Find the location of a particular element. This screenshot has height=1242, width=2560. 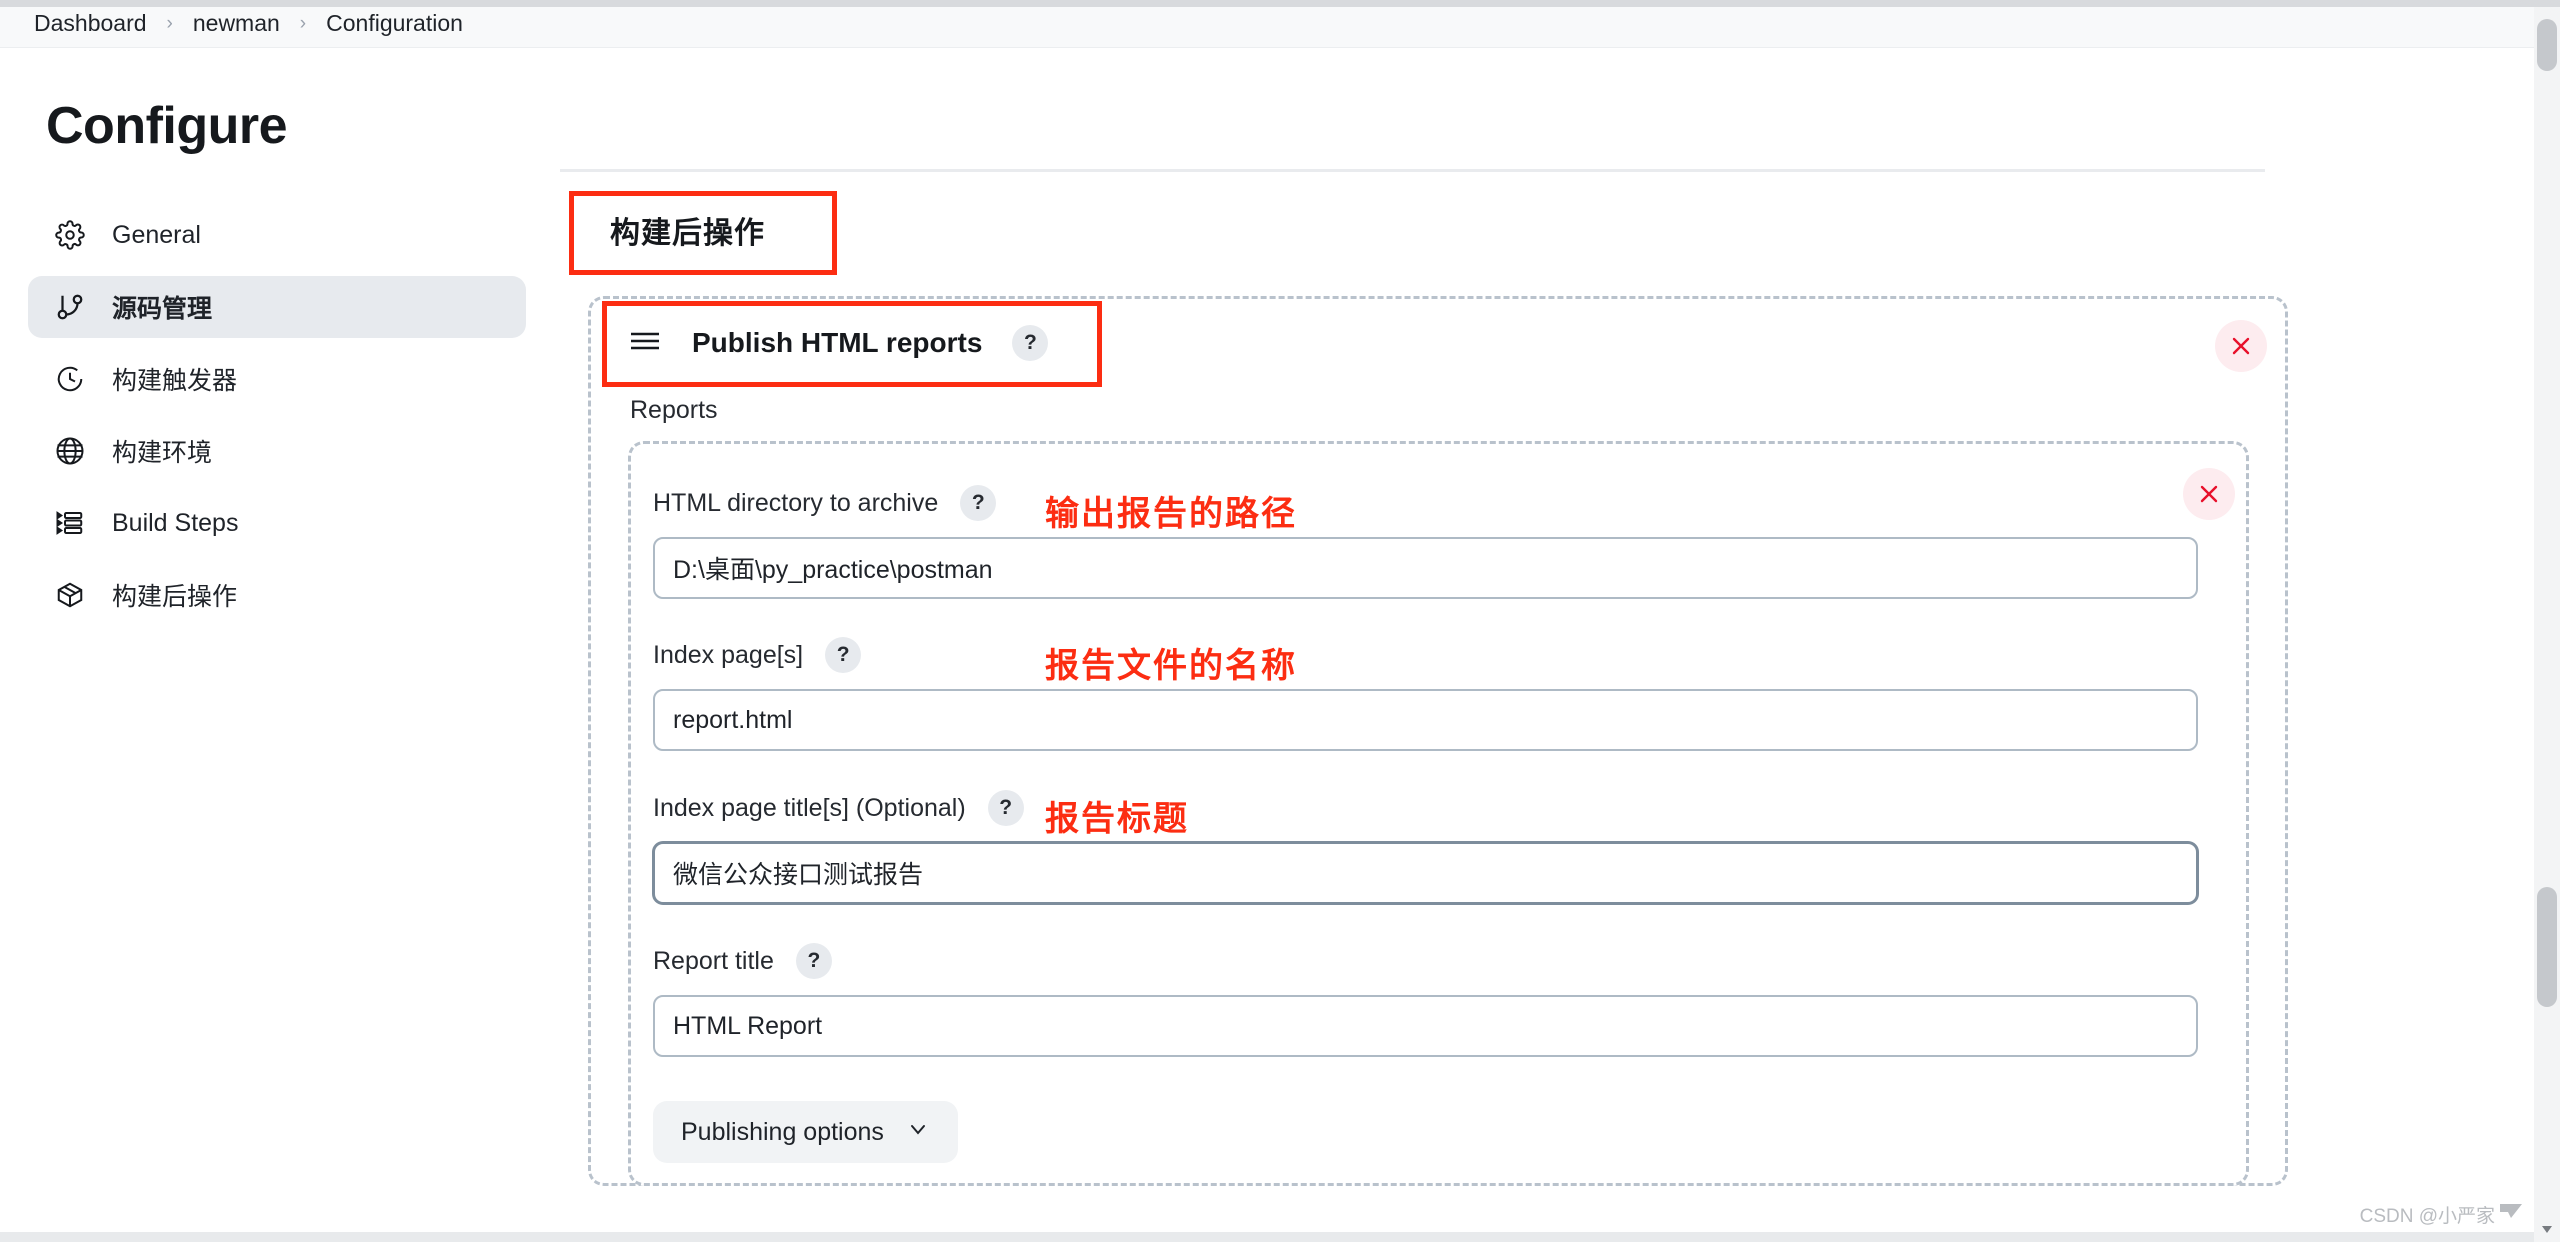

bottom-strip is located at coordinates (1280, 1237).